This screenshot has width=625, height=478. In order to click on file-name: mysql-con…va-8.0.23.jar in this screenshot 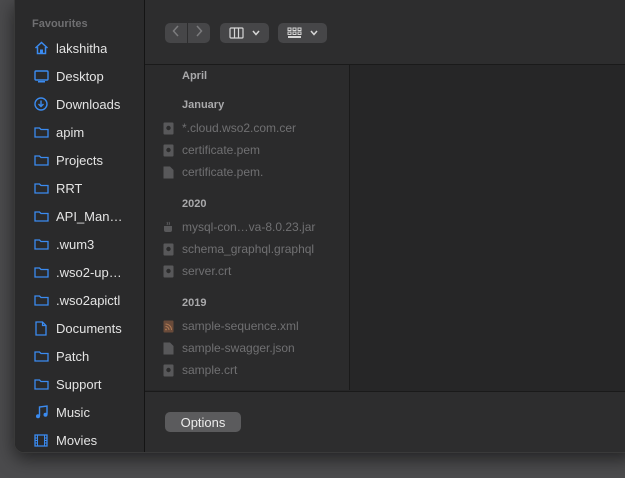, I will do `click(249, 227)`.